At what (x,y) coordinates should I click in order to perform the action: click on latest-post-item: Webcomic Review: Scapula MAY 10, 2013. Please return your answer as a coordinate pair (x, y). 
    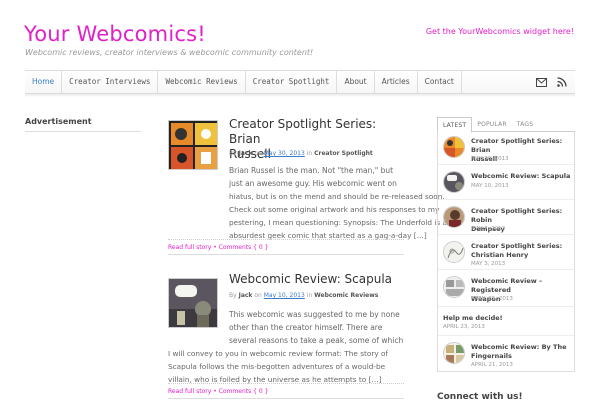
    Looking at the image, I should click on (506, 183).